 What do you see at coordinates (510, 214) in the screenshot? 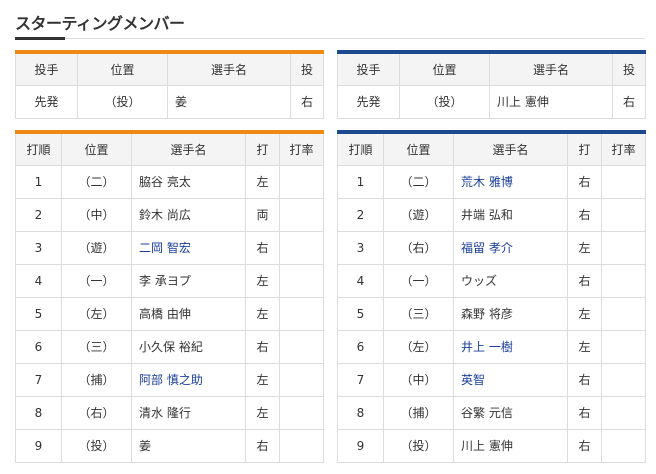
I see `player-name: 井端 弘和` at bounding box center [510, 214].